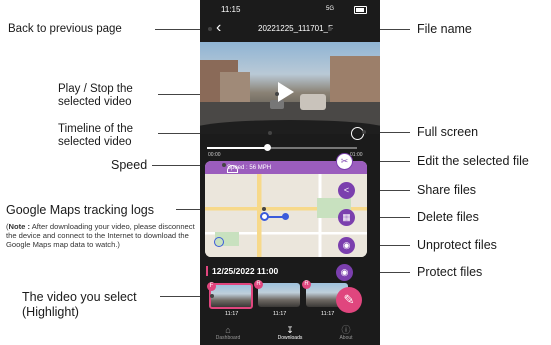 Image resolution: width=551 pixels, height=345 pixels. I want to click on timeline-progress, so click(237, 148).